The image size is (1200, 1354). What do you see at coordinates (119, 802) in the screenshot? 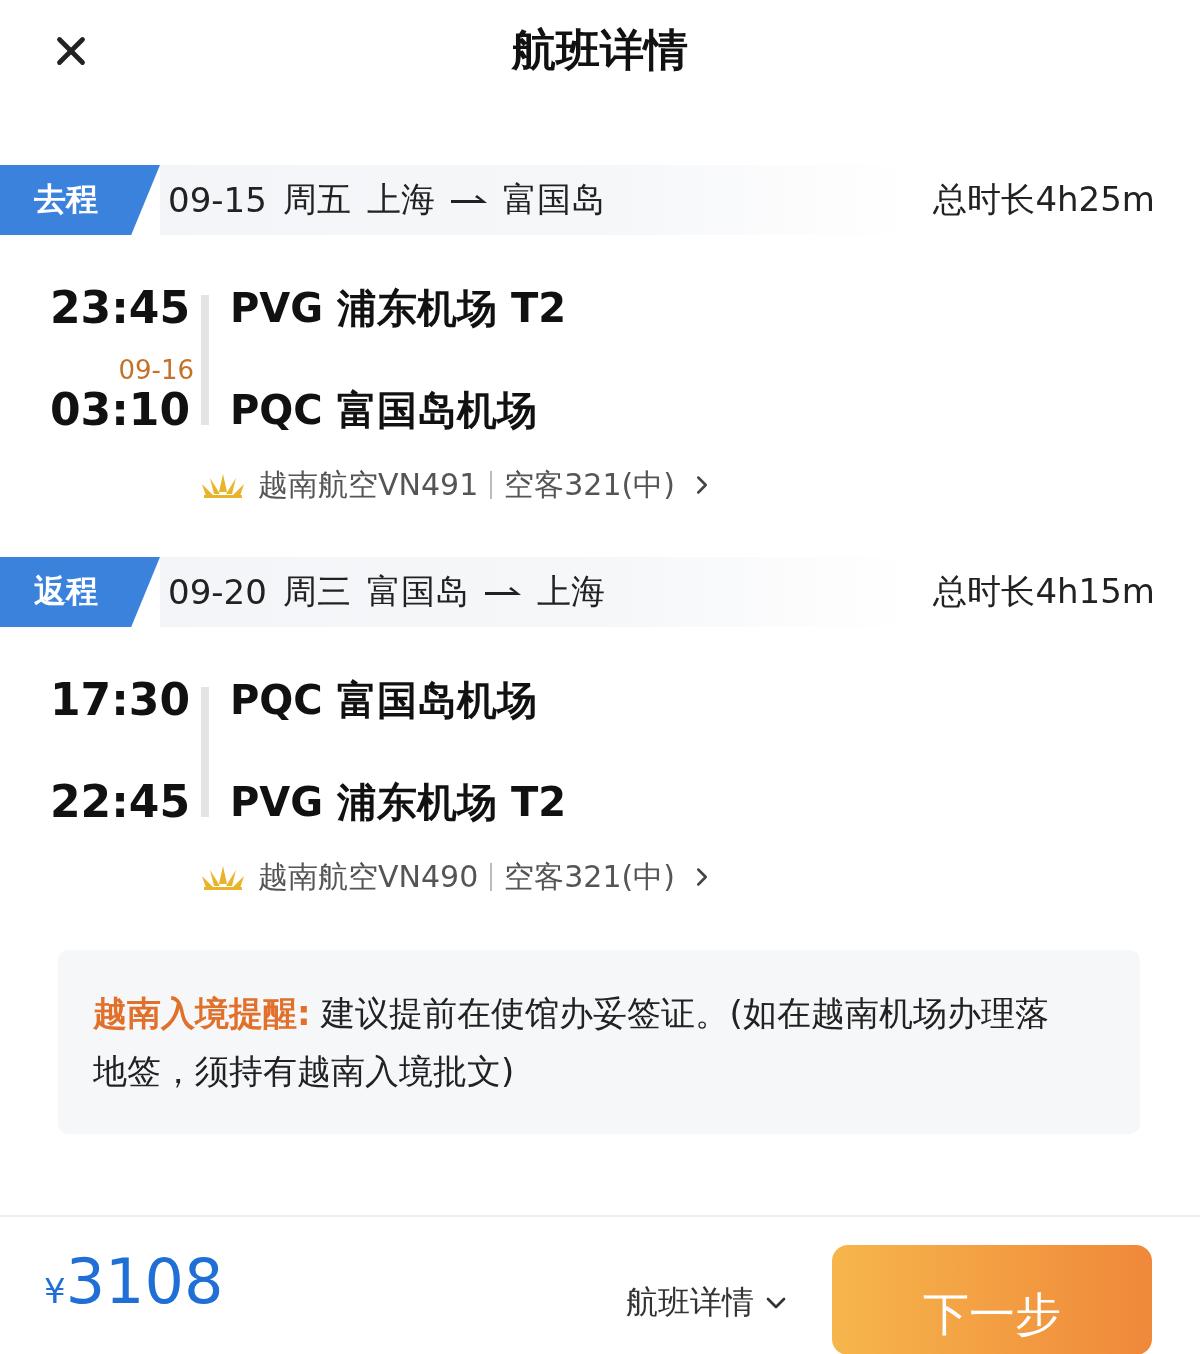
I see `arrival-time: 22:45` at bounding box center [119, 802].